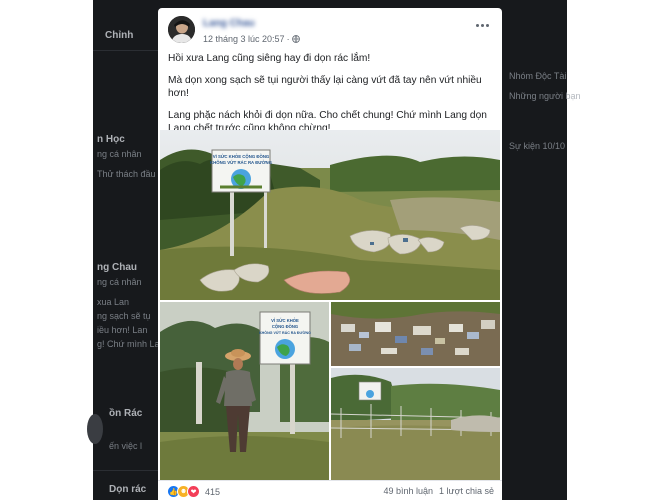  Describe the element at coordinates (113, 302) in the screenshot. I see `ghost-text: xua Lan` at that location.